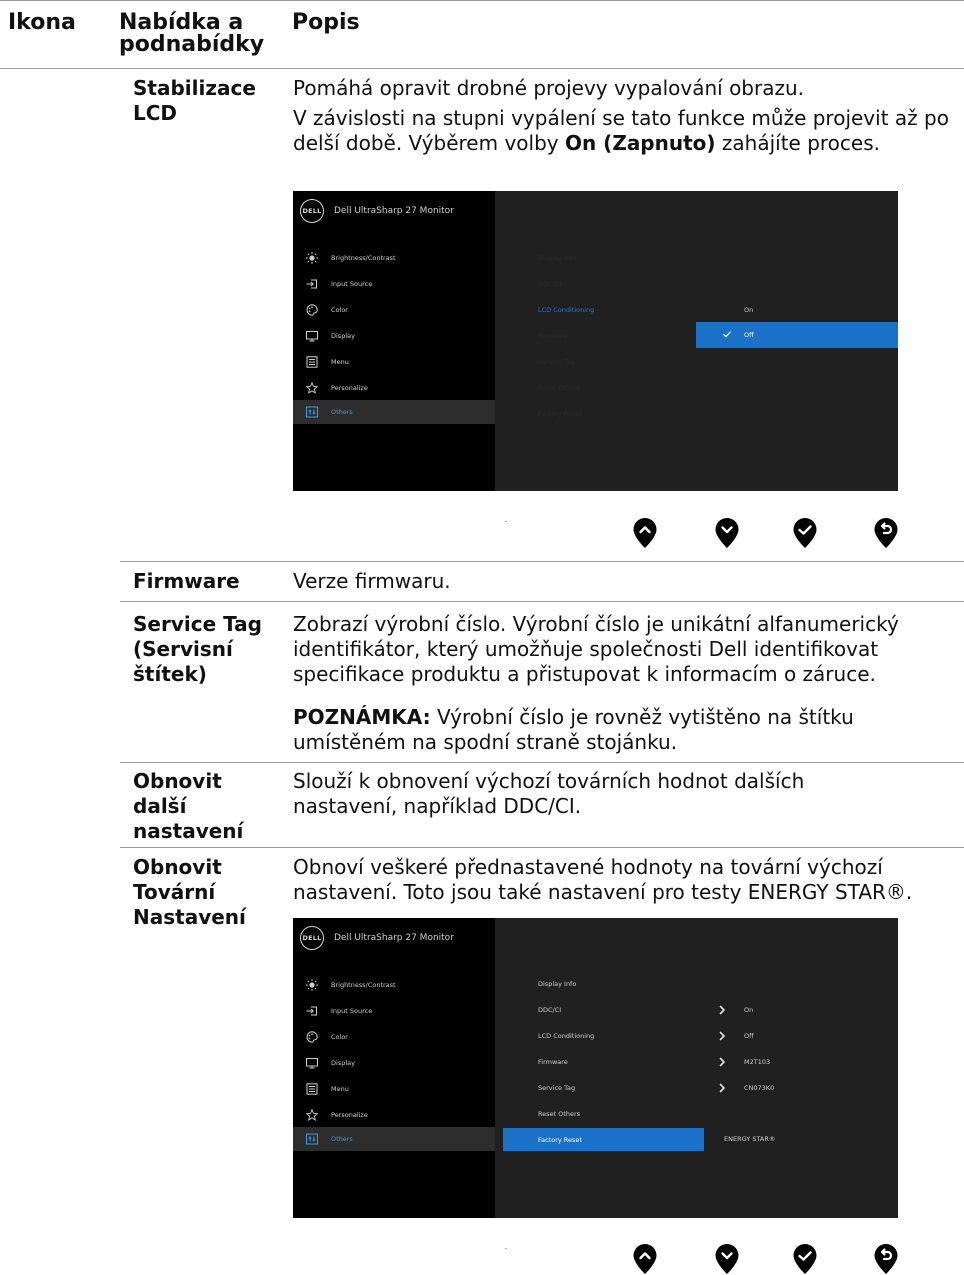  What do you see at coordinates (186, 581) in the screenshot?
I see `label-firmware: Firmware` at bounding box center [186, 581].